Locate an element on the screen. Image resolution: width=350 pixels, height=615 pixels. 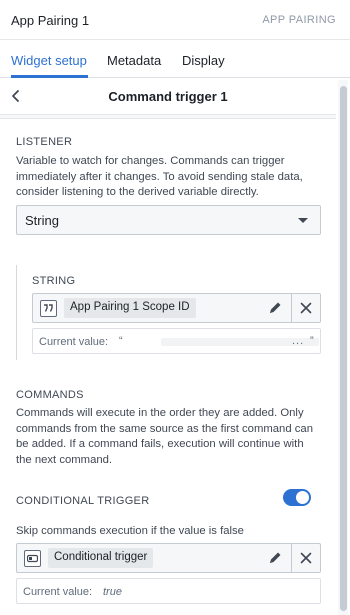
conditional-variable-row: Conditional trigger is located at coordinates (168, 558).